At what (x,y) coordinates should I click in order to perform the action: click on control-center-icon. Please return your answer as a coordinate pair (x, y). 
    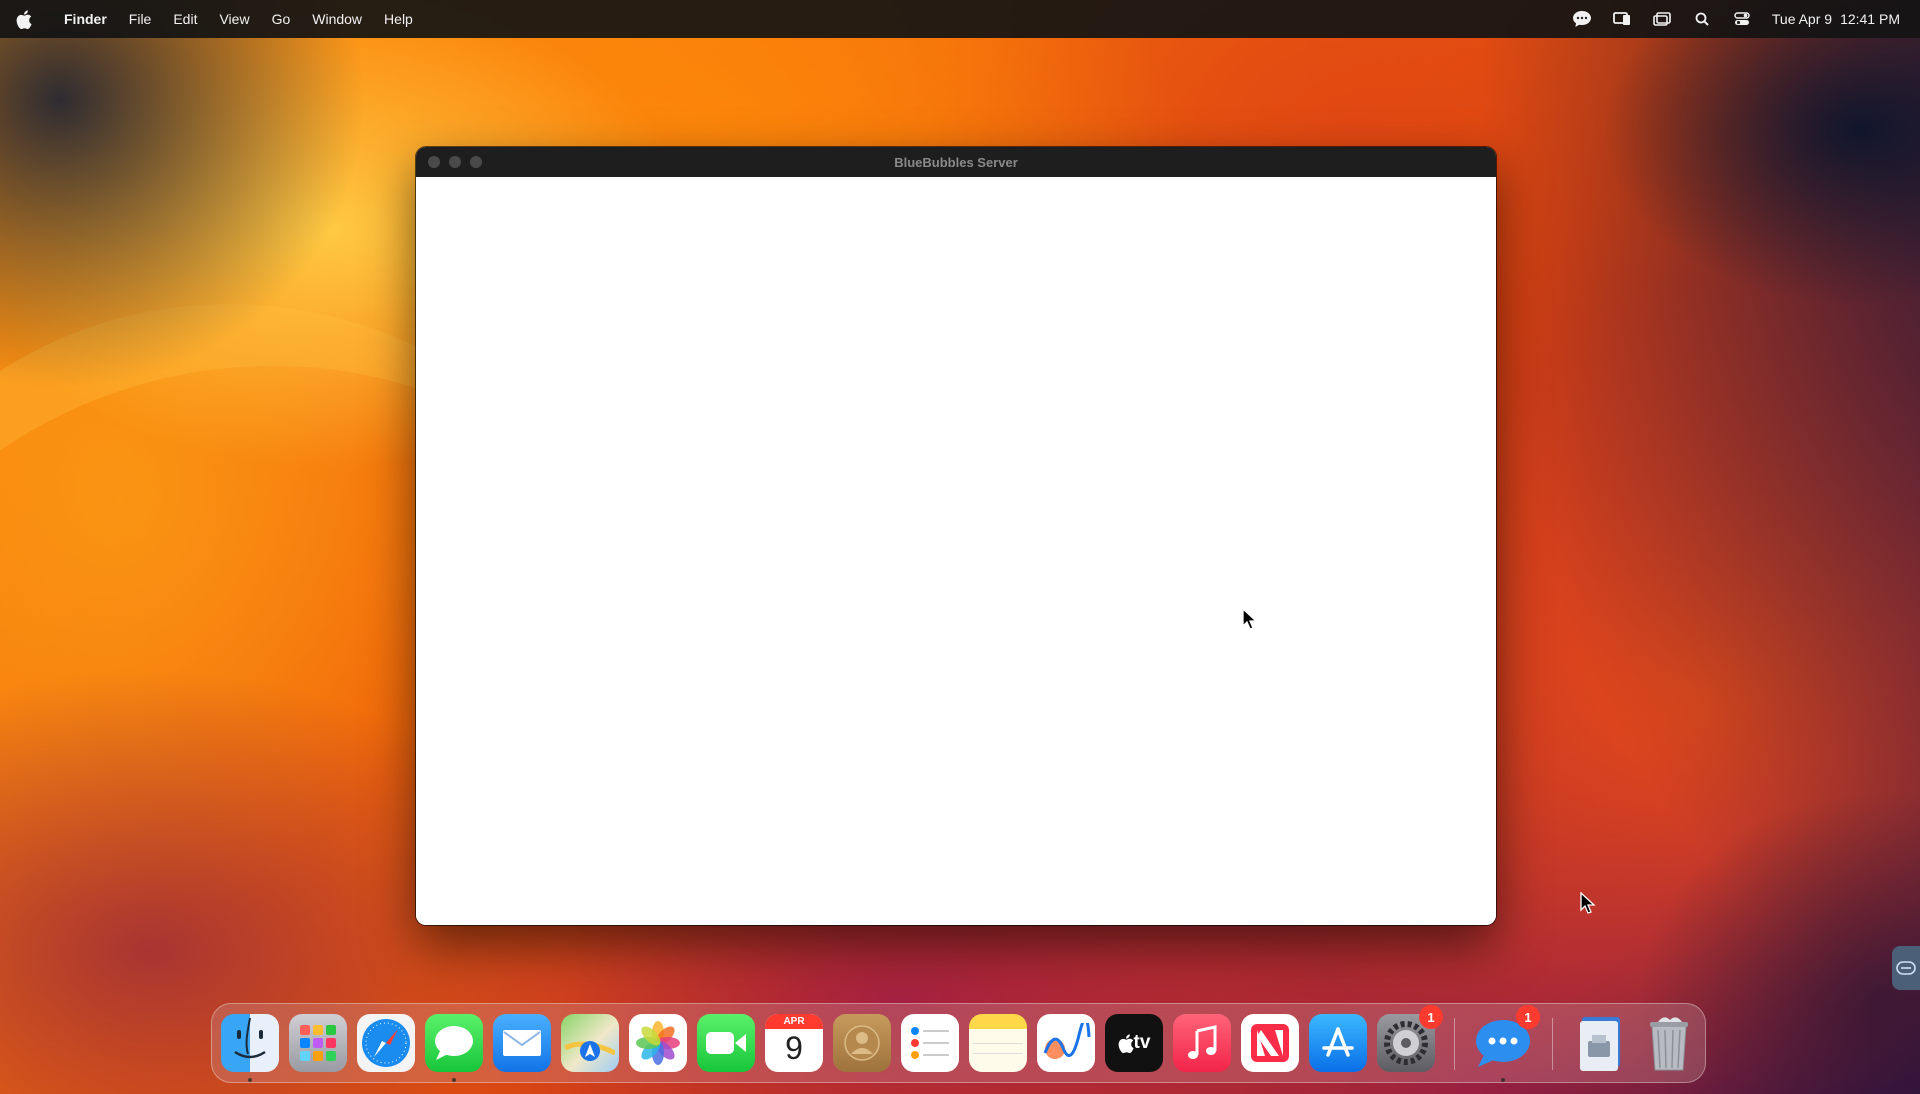
    Looking at the image, I should click on (1742, 19).